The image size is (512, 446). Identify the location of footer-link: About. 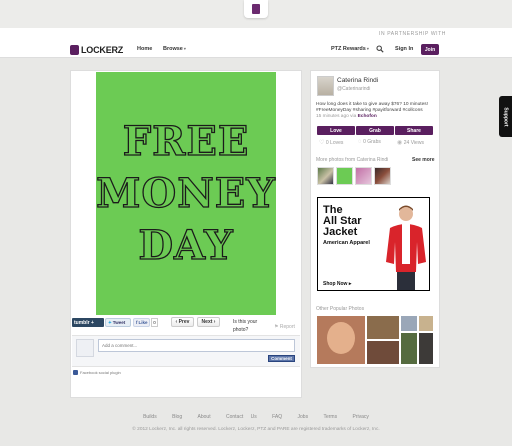
(204, 417).